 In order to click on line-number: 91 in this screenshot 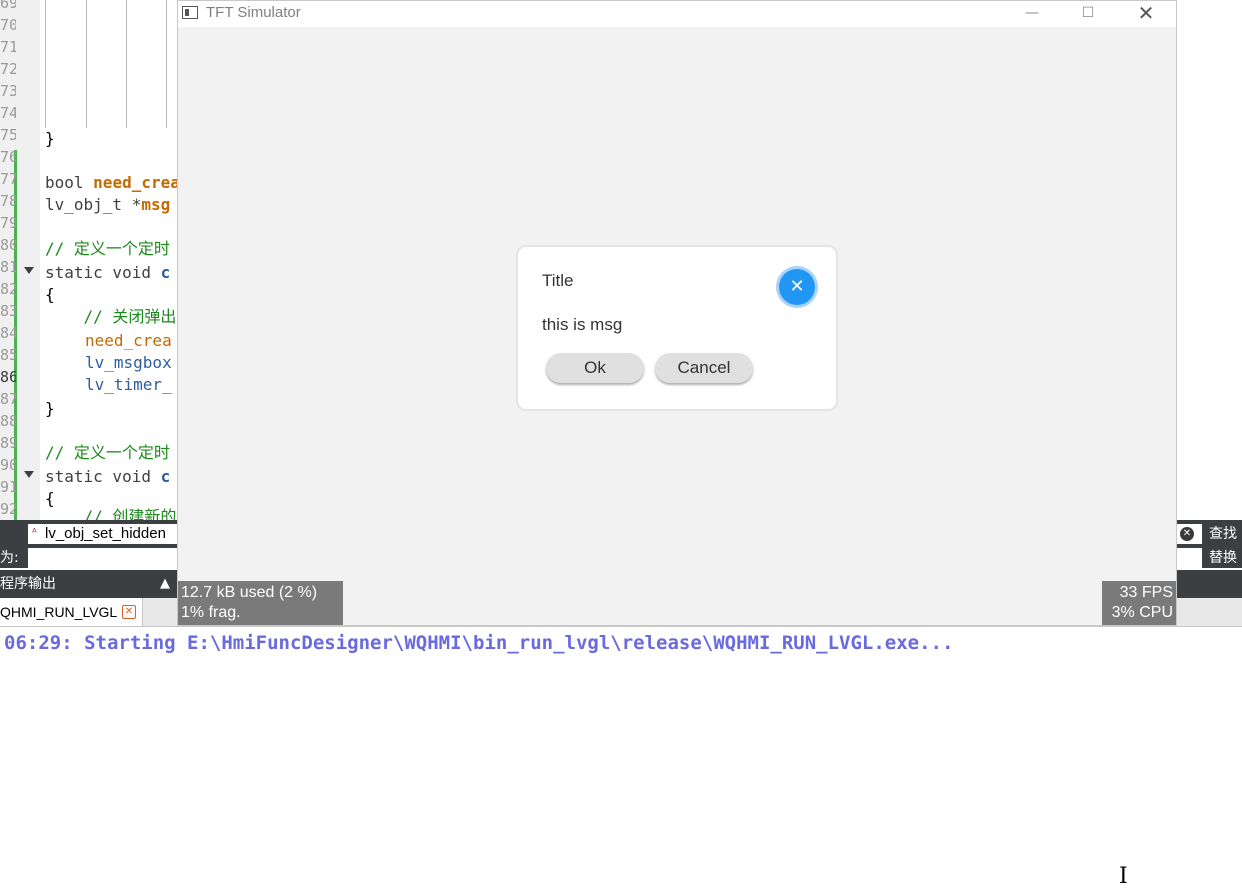, I will do `click(8, 487)`.